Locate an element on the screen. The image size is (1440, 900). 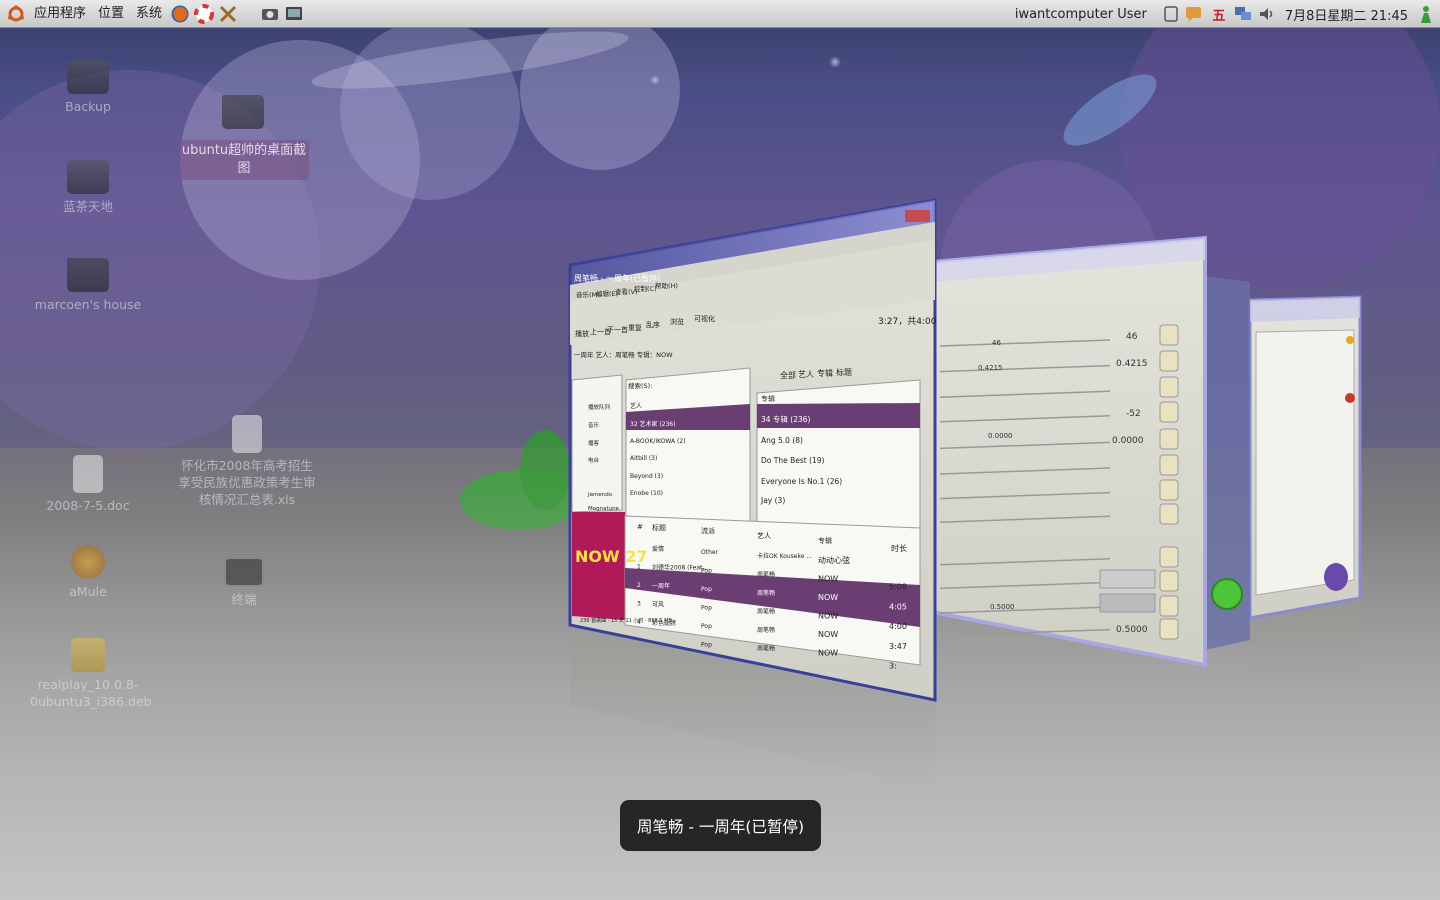
desktop-icon-doc: 2008-7-5.doc is located at coordinates (88, 484).